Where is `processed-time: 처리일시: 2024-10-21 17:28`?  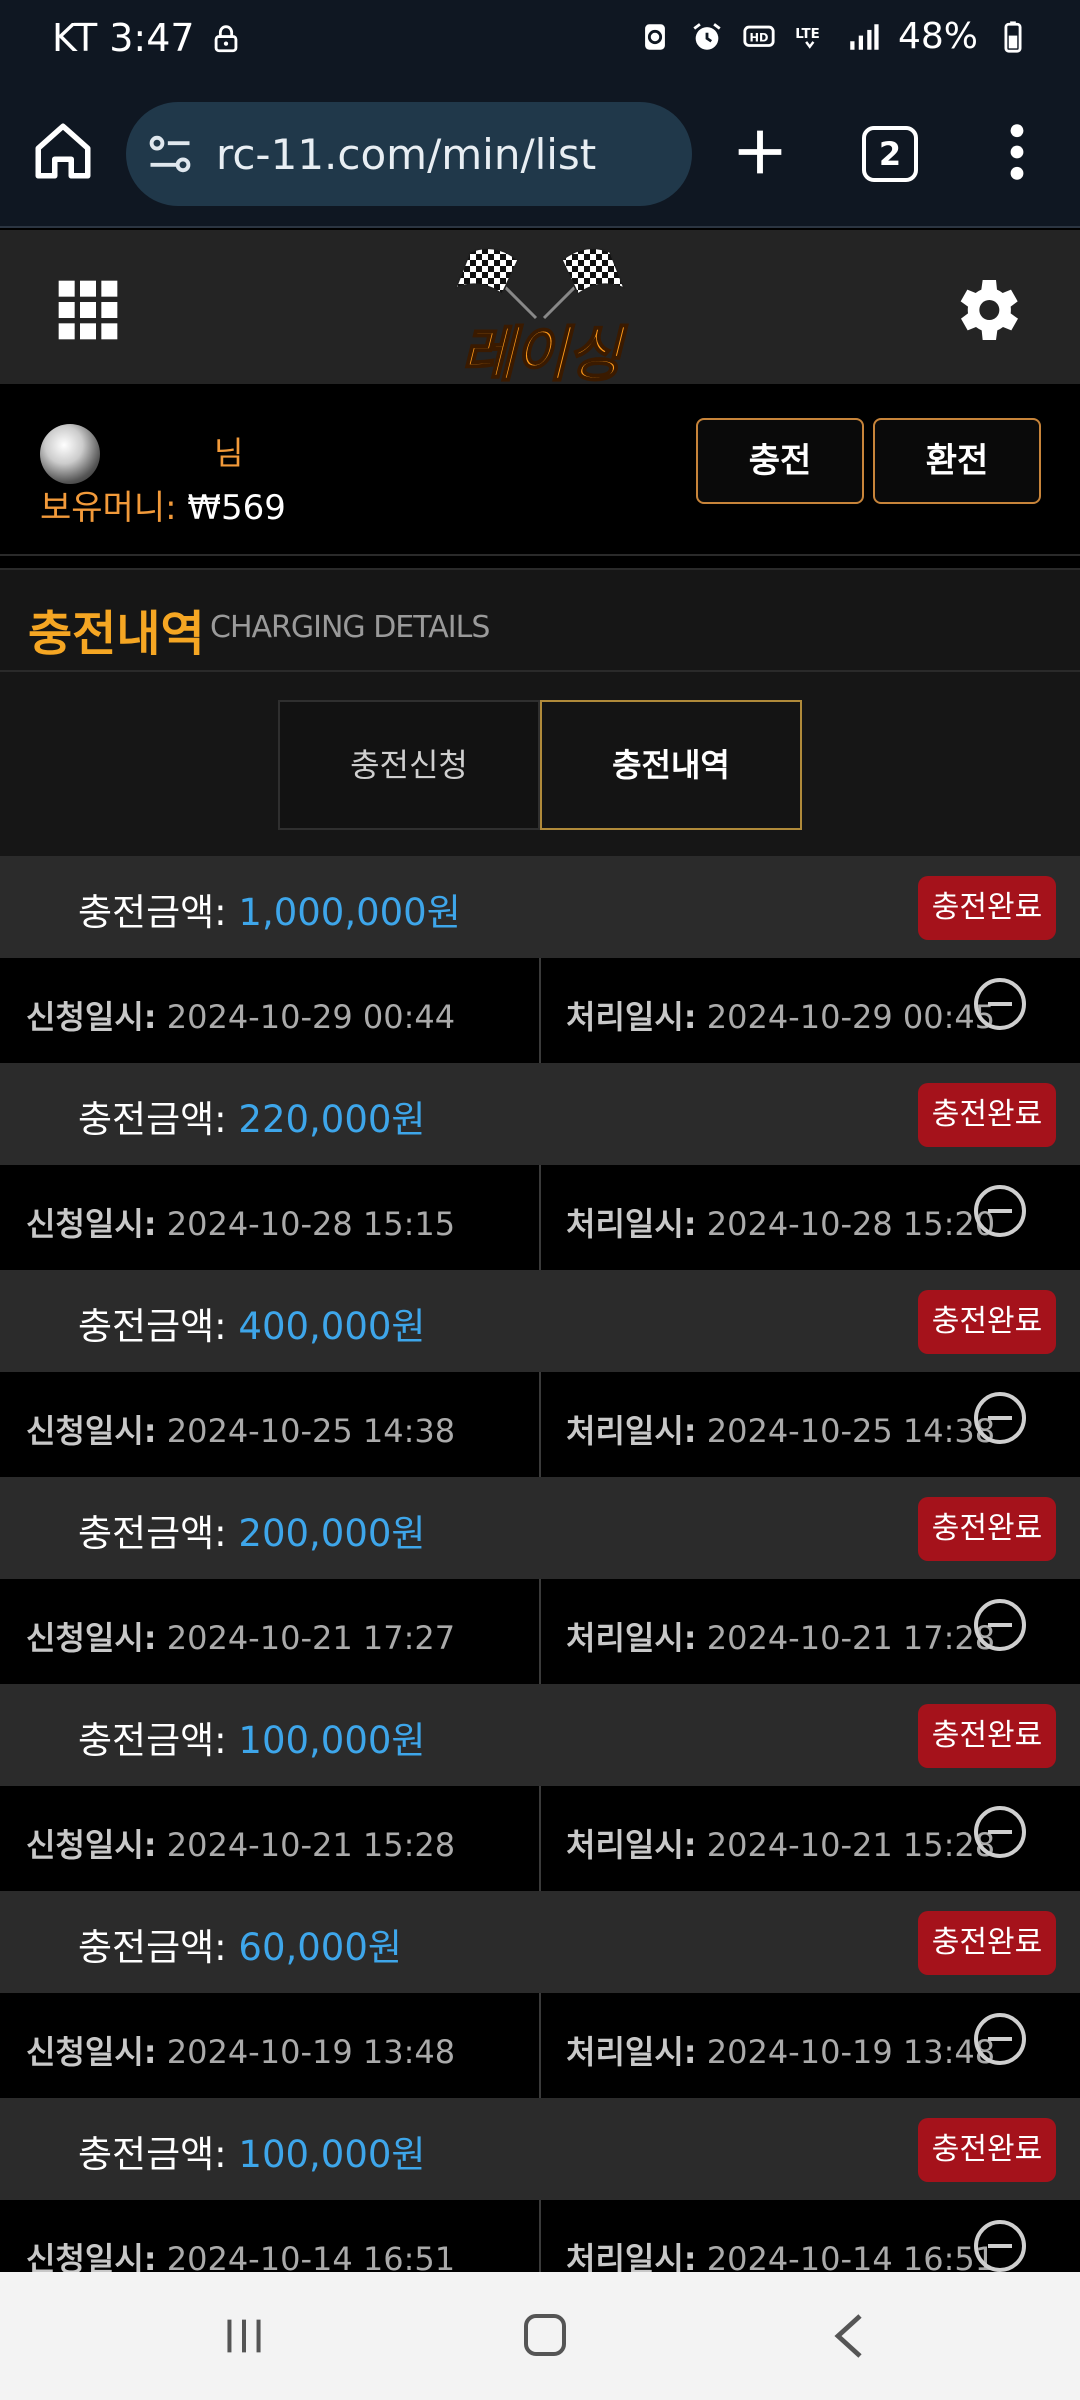 processed-time: 처리일시: 2024-10-21 17:28 is located at coordinates (780, 1636).